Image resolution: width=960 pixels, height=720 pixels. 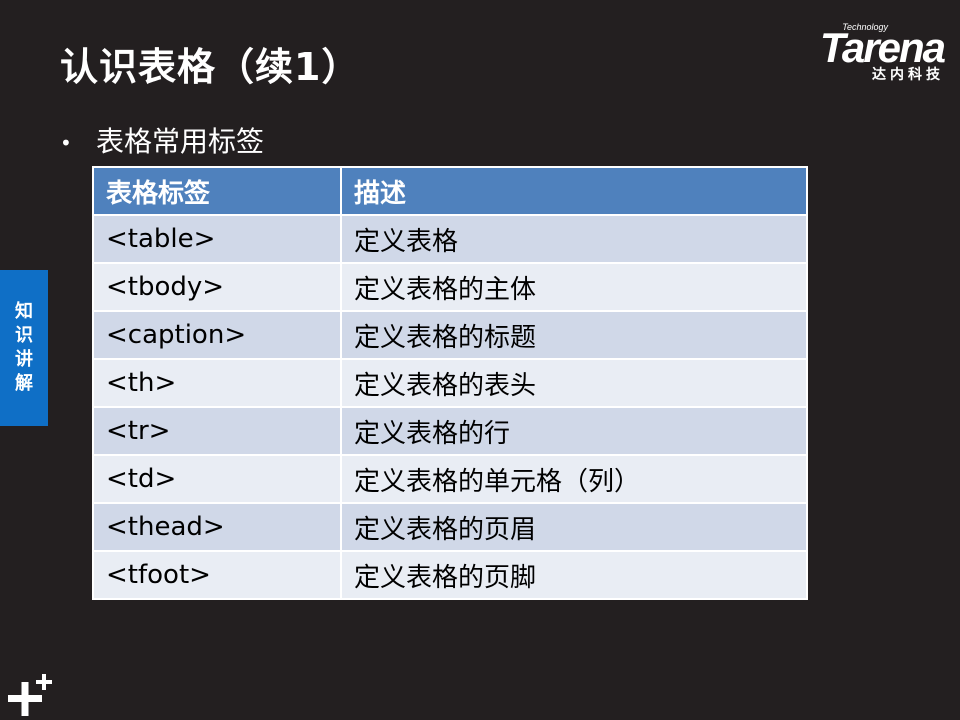 I want to click on slide-title: 认识表格（续1）, so click(x=210, y=67).